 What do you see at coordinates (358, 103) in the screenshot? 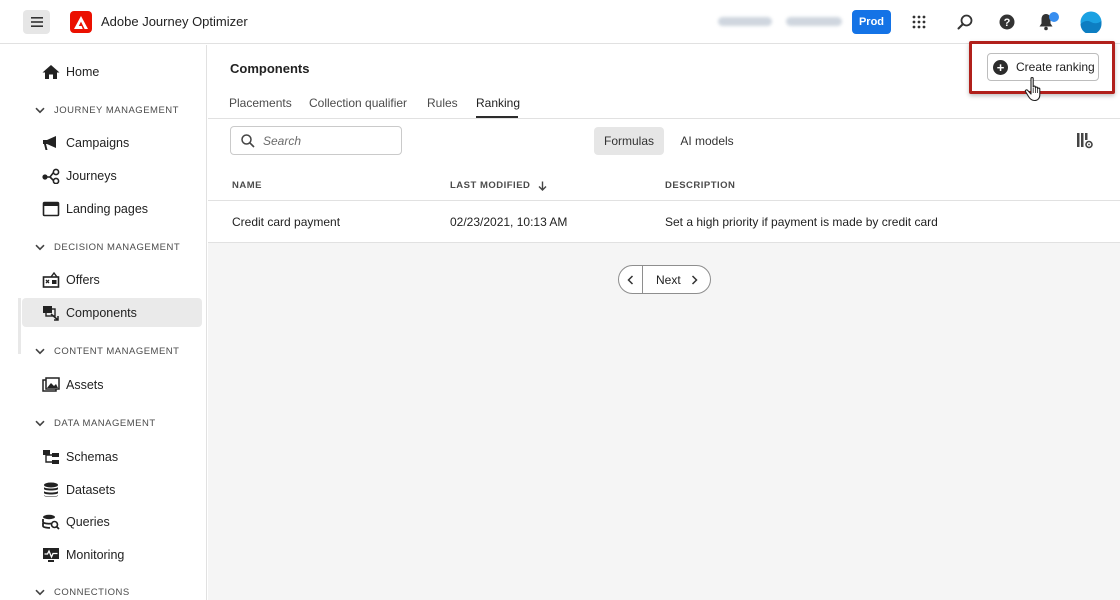
I see `tab-collection-qualifier: Collection qualifier` at bounding box center [358, 103].